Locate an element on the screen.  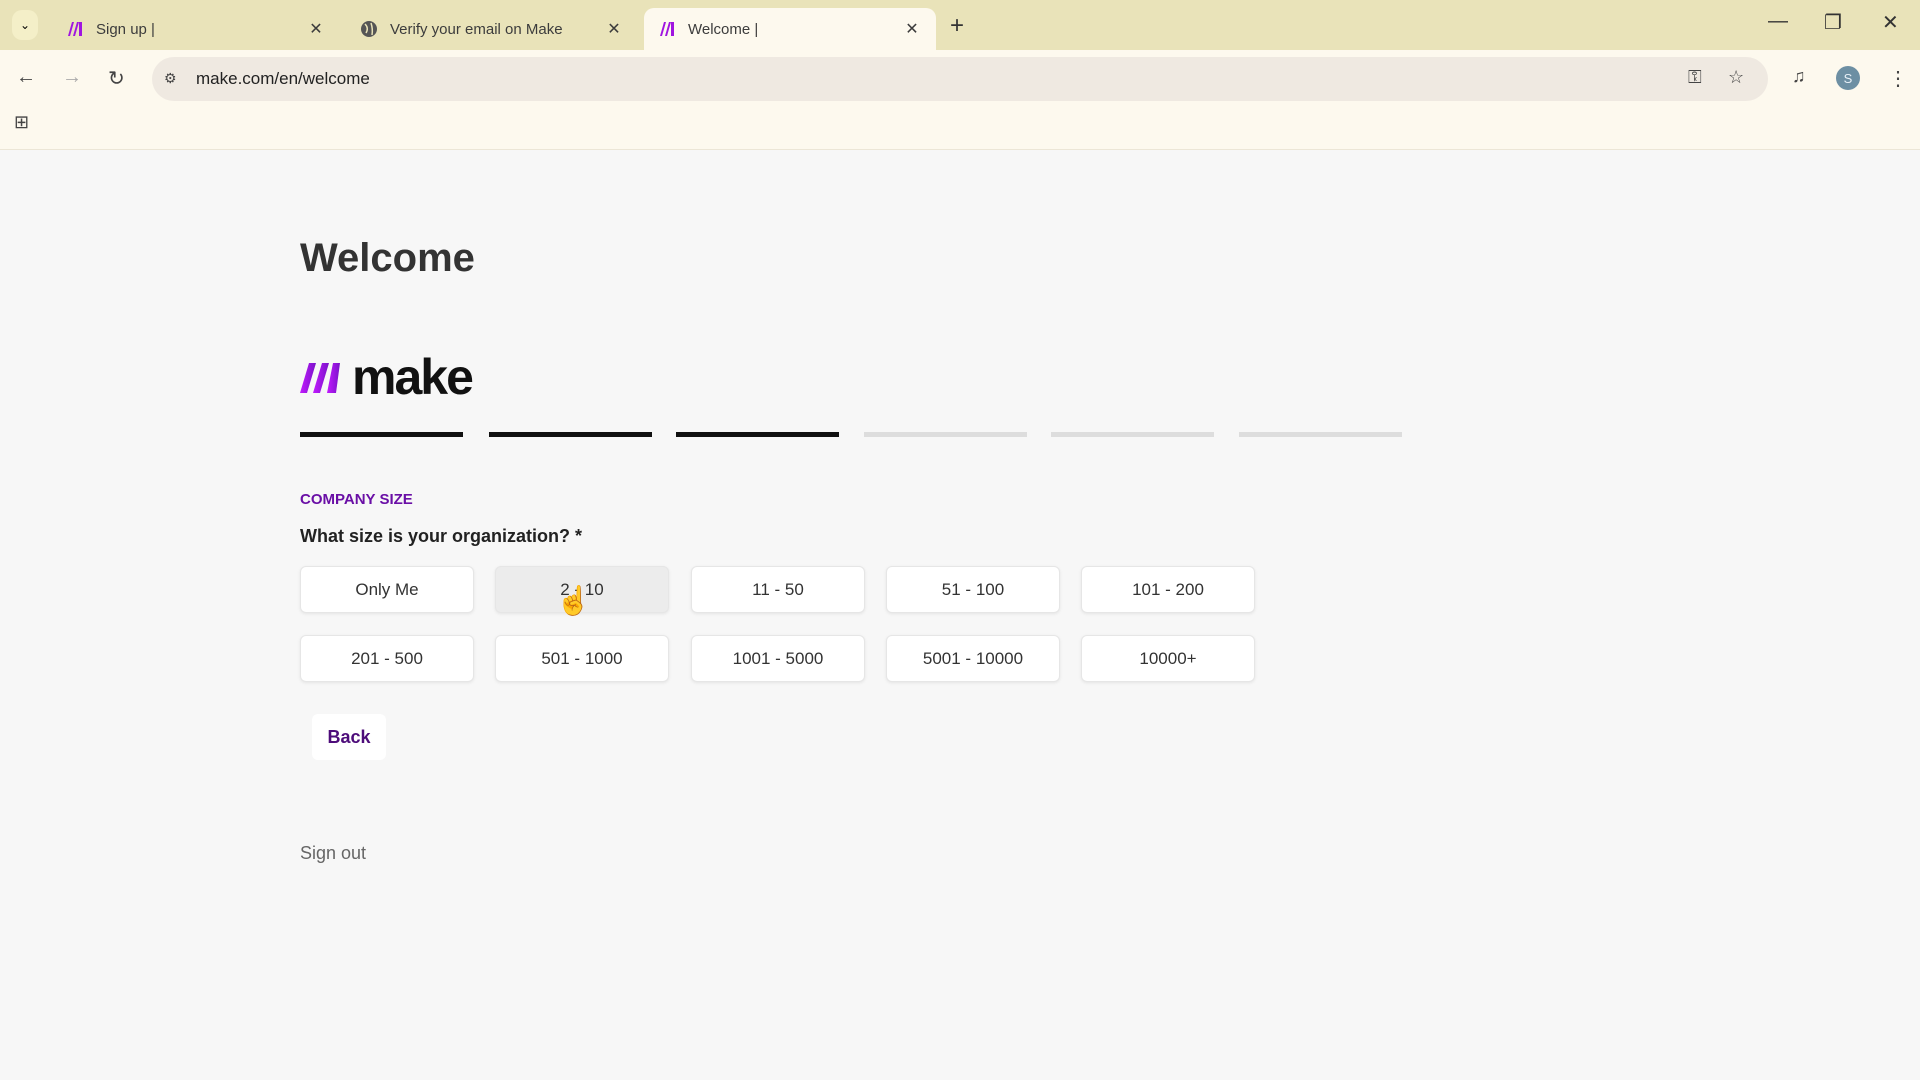
make-logo: make is located at coordinates (387, 377).